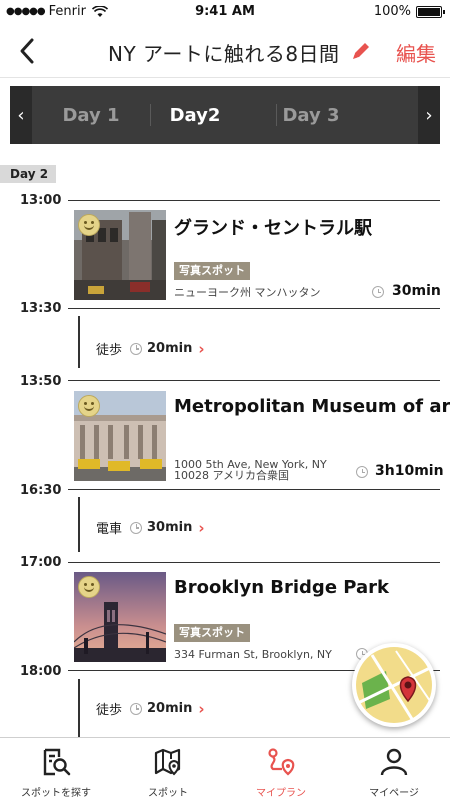  What do you see at coordinates (41, 490) in the screenshot?
I see `time-label: 16:30` at bounding box center [41, 490].